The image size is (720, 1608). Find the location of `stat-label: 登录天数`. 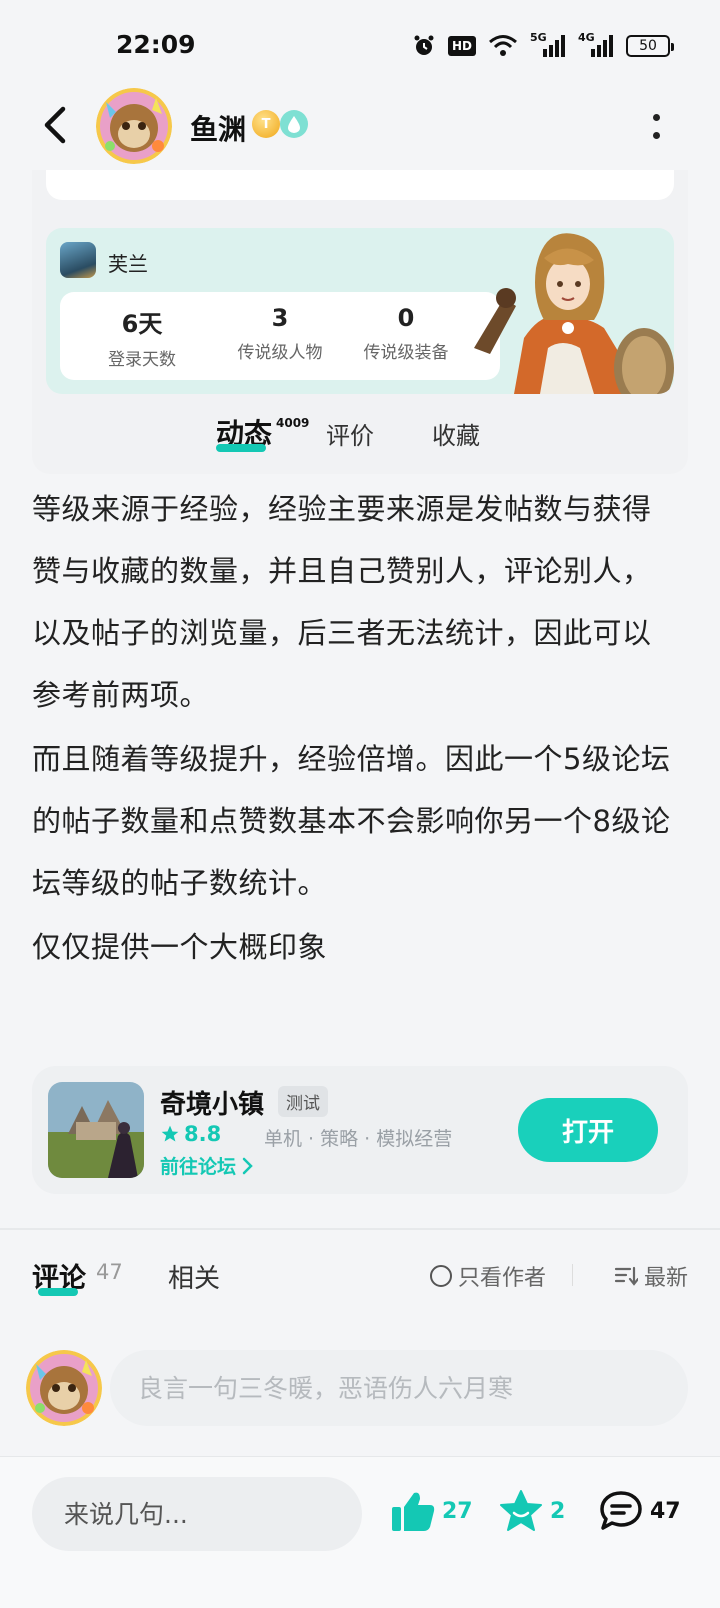

stat-label: 登录天数 is located at coordinates (142, 360).